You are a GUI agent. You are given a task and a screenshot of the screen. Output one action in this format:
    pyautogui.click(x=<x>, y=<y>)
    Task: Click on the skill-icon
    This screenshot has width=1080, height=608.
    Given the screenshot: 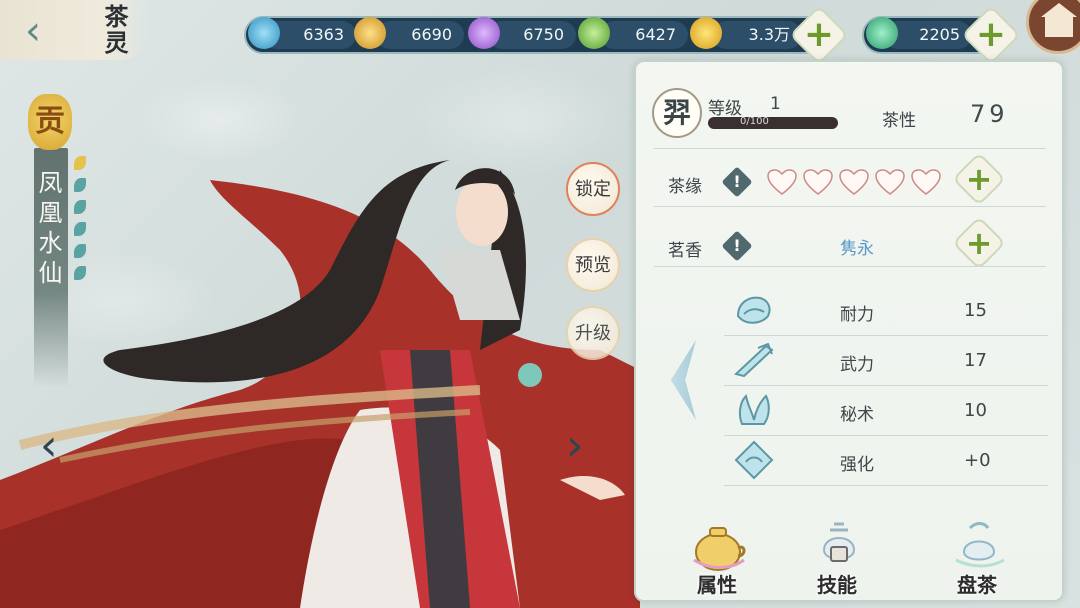 What is the action you would take?
    pyautogui.click(x=839, y=541)
    